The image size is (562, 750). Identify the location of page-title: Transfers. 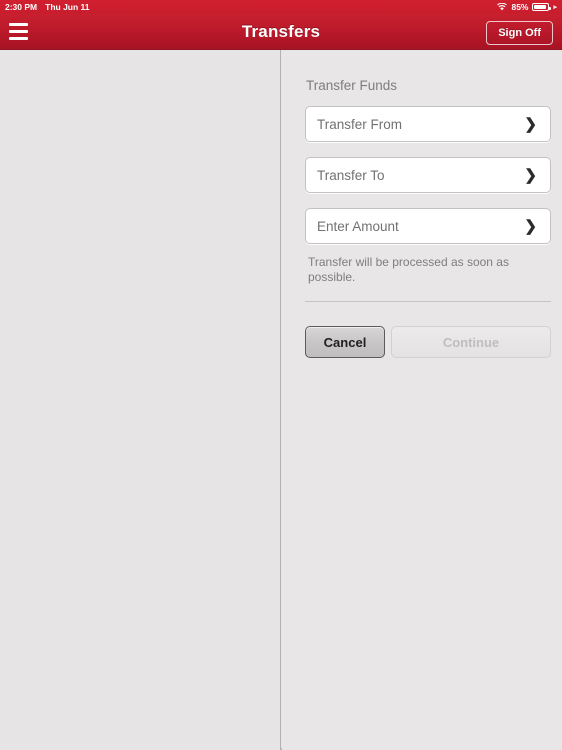
(281, 31).